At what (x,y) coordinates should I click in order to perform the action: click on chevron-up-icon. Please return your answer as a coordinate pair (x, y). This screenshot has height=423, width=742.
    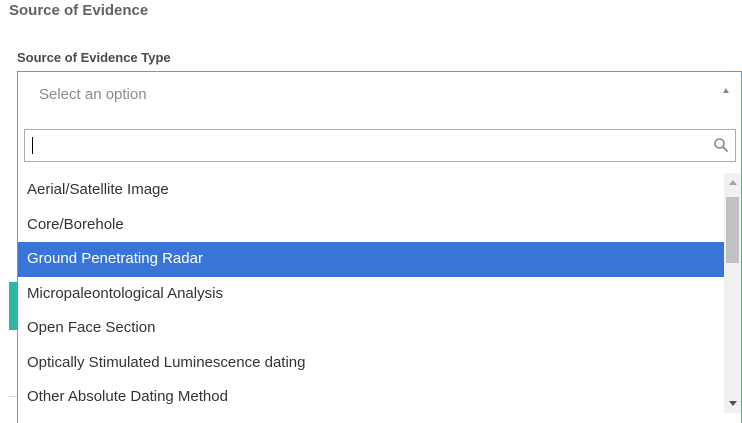
    Looking at the image, I should click on (726, 90).